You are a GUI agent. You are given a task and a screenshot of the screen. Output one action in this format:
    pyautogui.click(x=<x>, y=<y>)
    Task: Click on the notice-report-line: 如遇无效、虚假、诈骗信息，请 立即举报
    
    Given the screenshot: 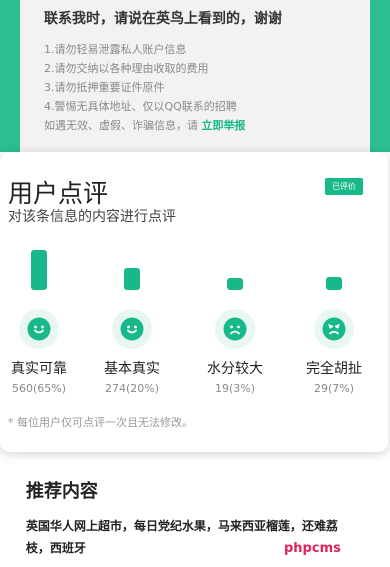 What is the action you would take?
    pyautogui.click(x=145, y=125)
    